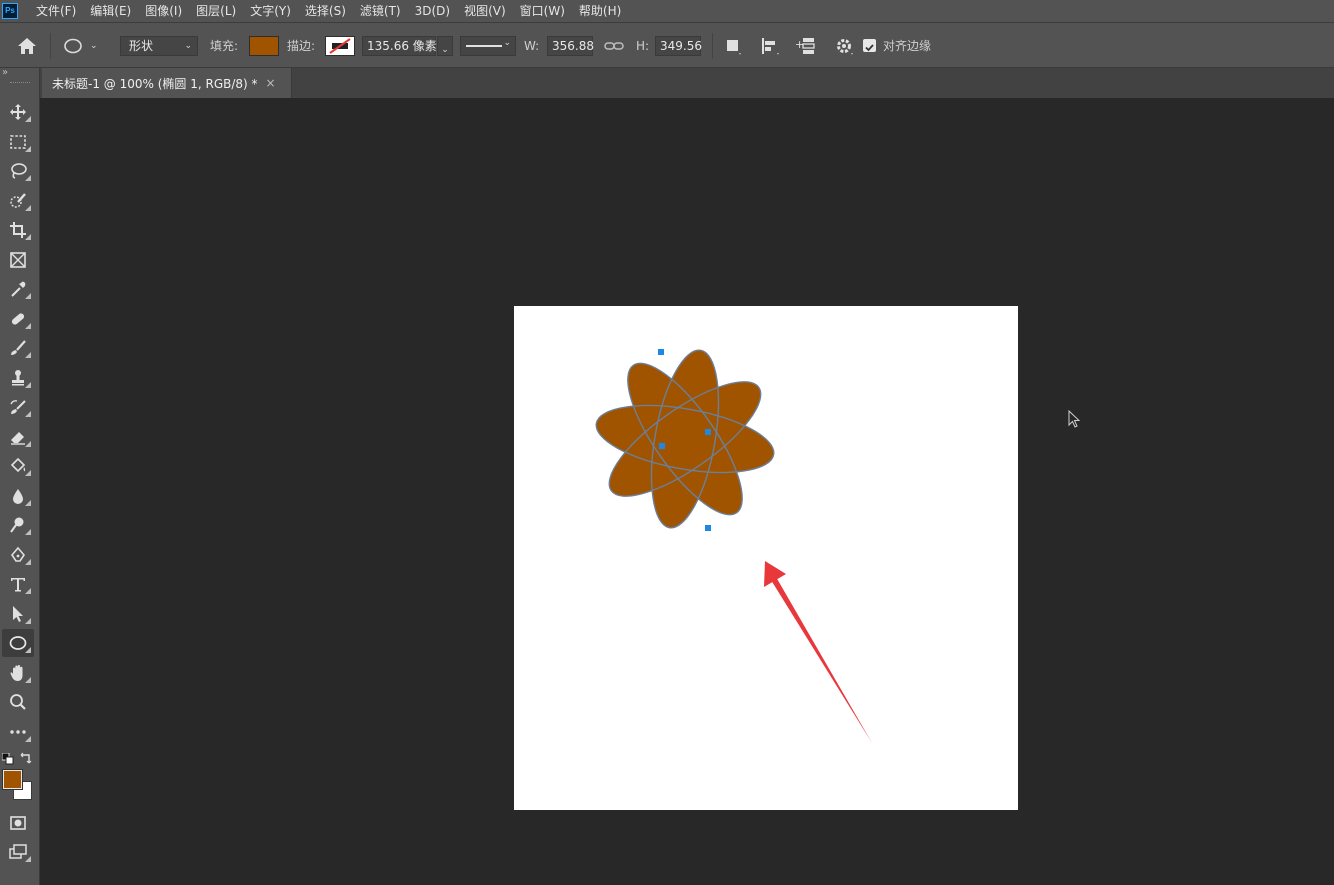 This screenshot has width=1334, height=885. I want to click on eyedropper-tool, so click(18, 289).